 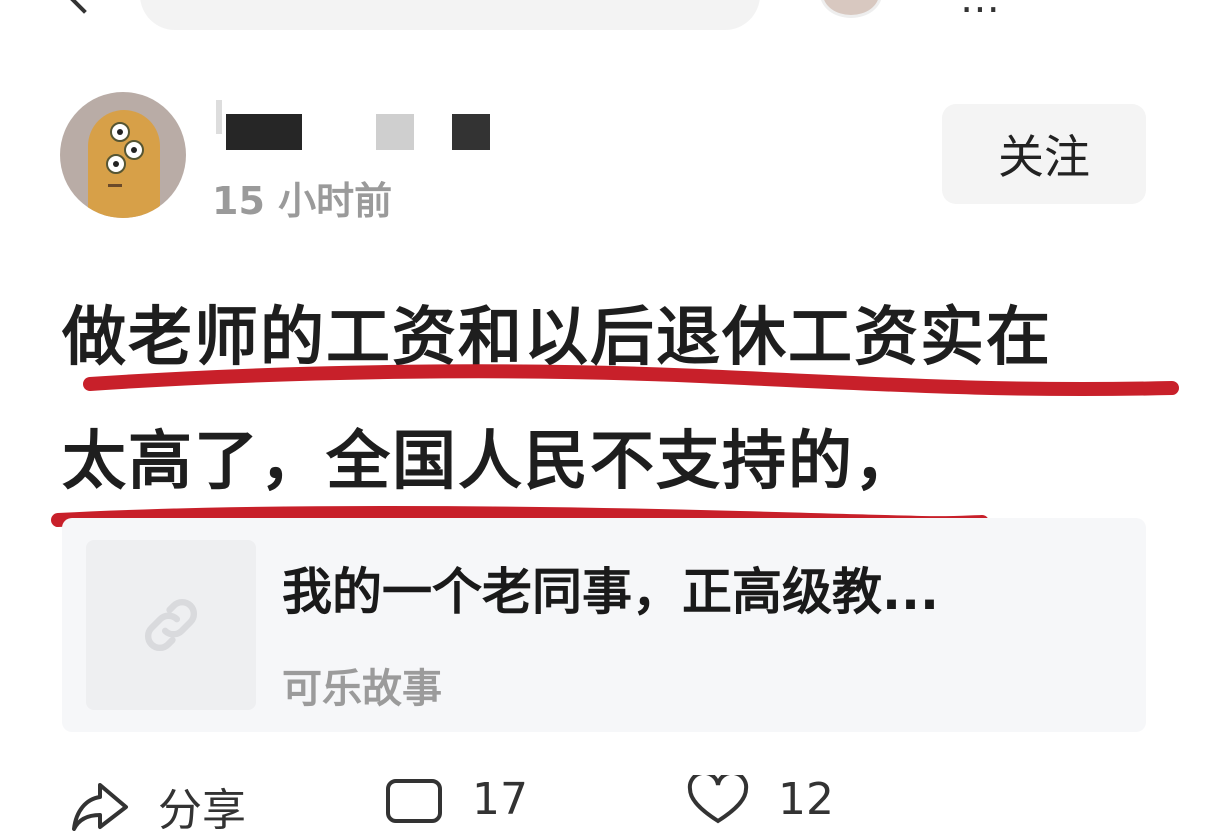 I want to click on share-label: 分享, so click(x=202, y=810).